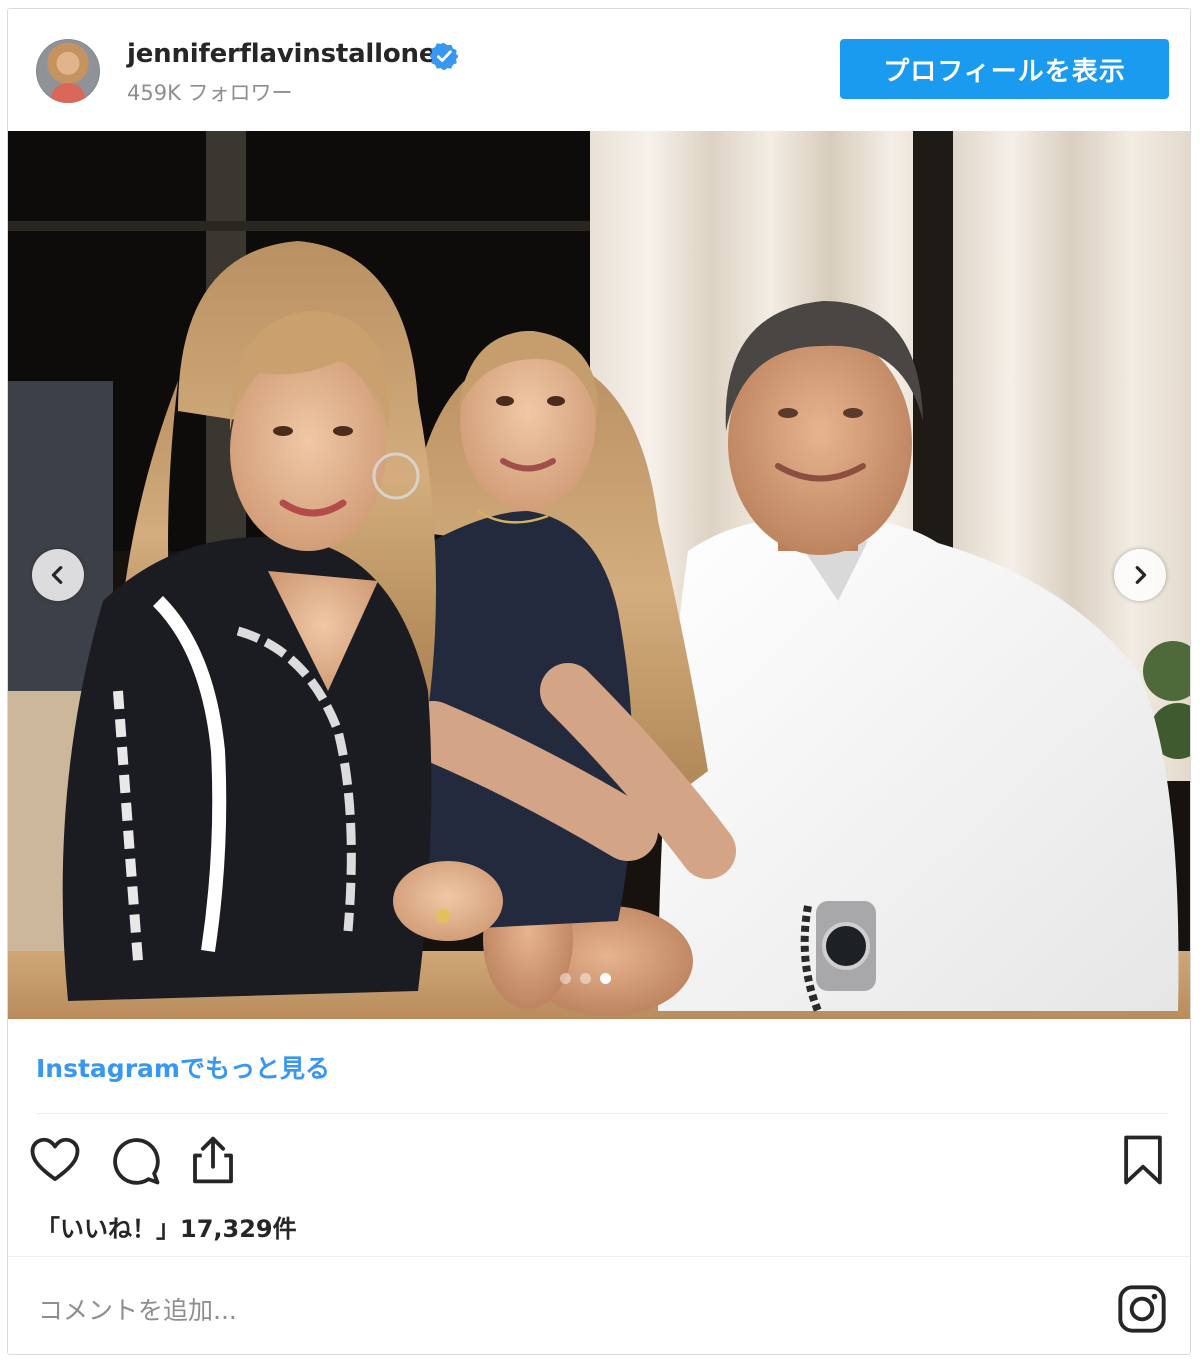 This screenshot has height=1360, width=1200. I want to click on next-slide-button, so click(1140, 575).